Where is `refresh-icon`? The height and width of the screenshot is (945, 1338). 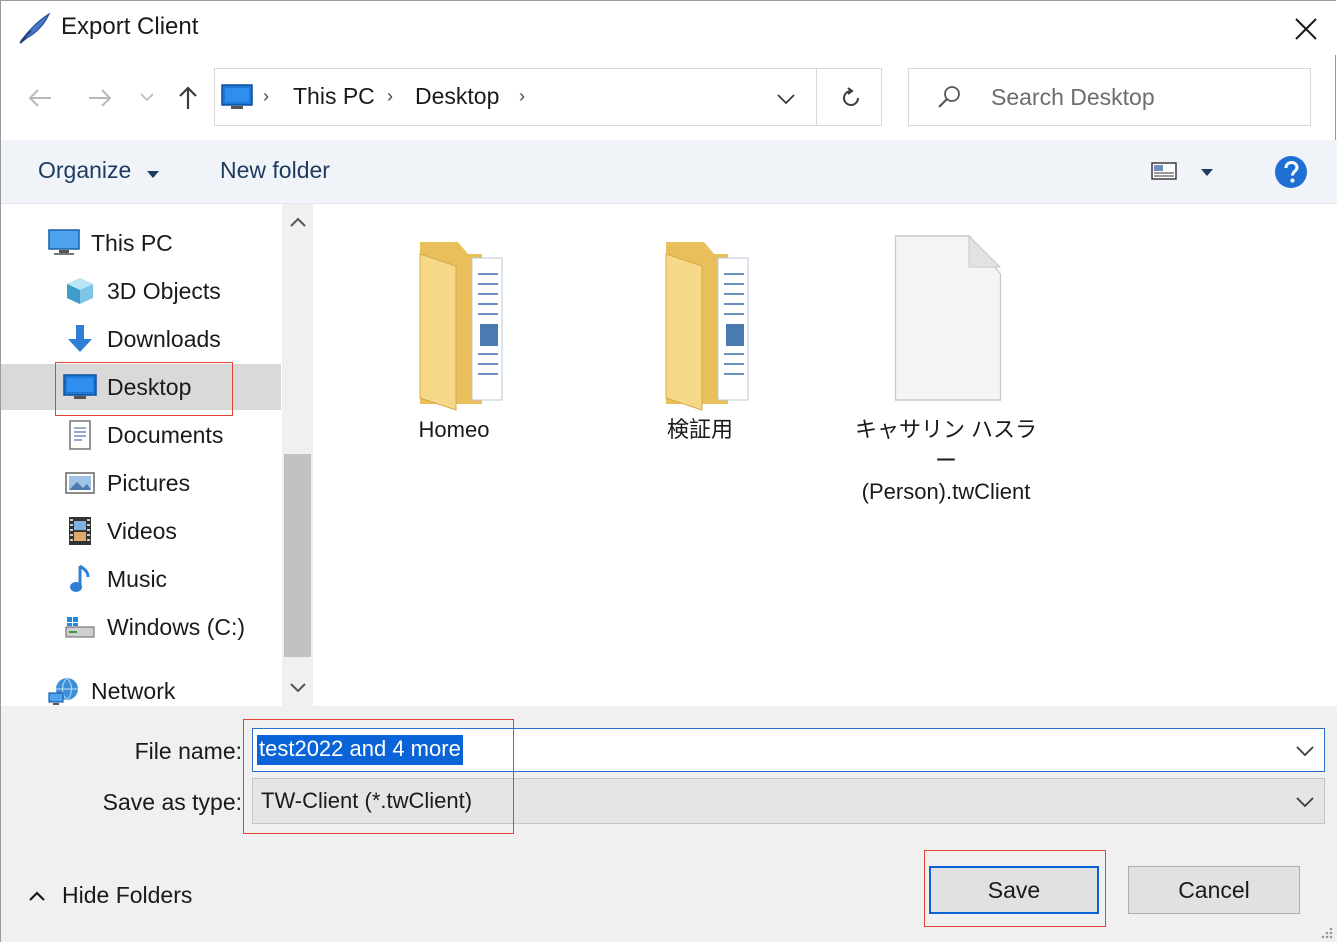
refresh-icon is located at coordinates (851, 96).